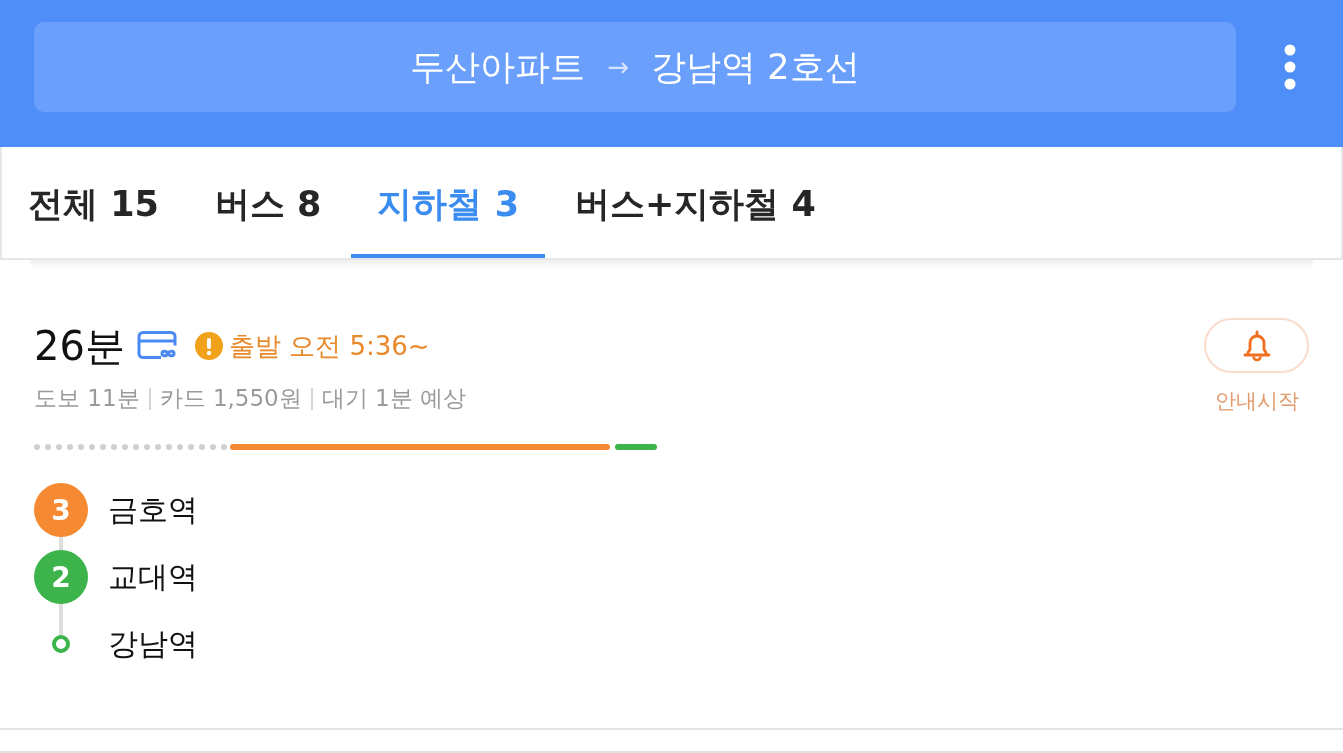  What do you see at coordinates (329, 346) in the screenshot?
I see `departure-time-text: 출발 오전 5:36~` at bounding box center [329, 346].